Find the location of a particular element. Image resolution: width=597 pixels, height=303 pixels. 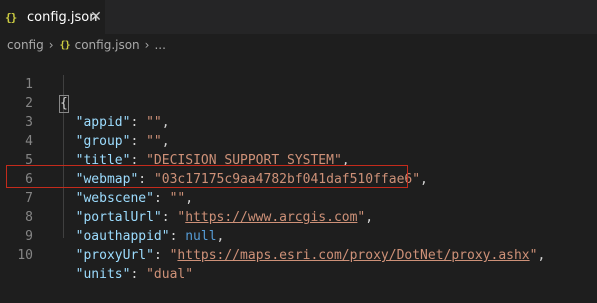

json-key: "units" is located at coordinates (103, 274).